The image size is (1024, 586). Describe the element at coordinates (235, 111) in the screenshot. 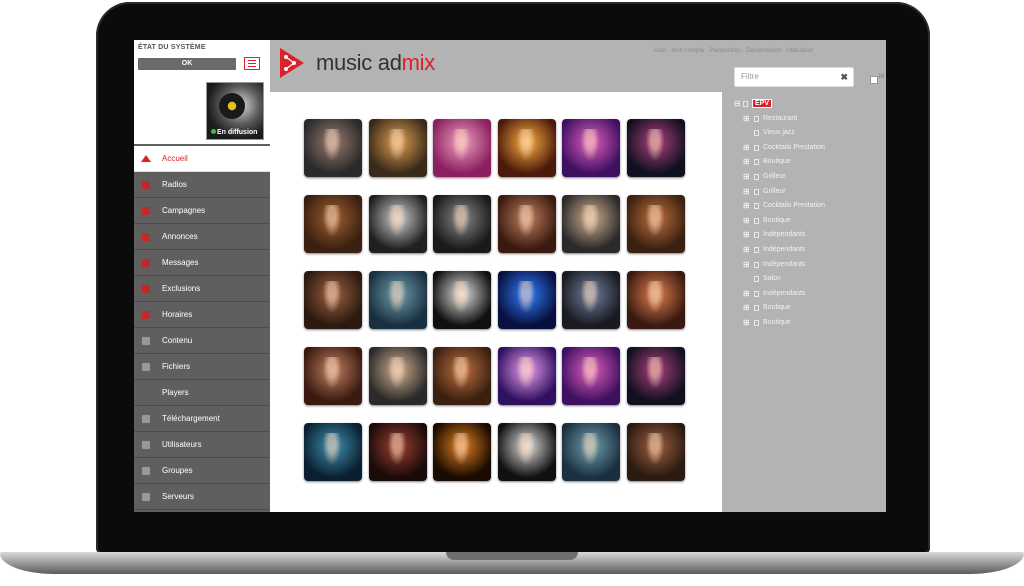

I see `now-playing-thumbnail: En diffusion` at that location.